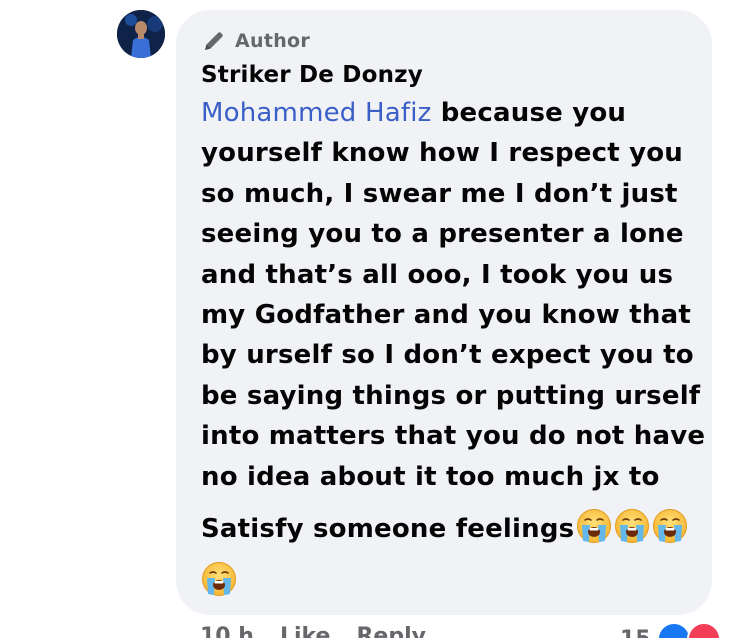 The width and height of the screenshot is (750, 638). I want to click on avatar-image, so click(141, 34).